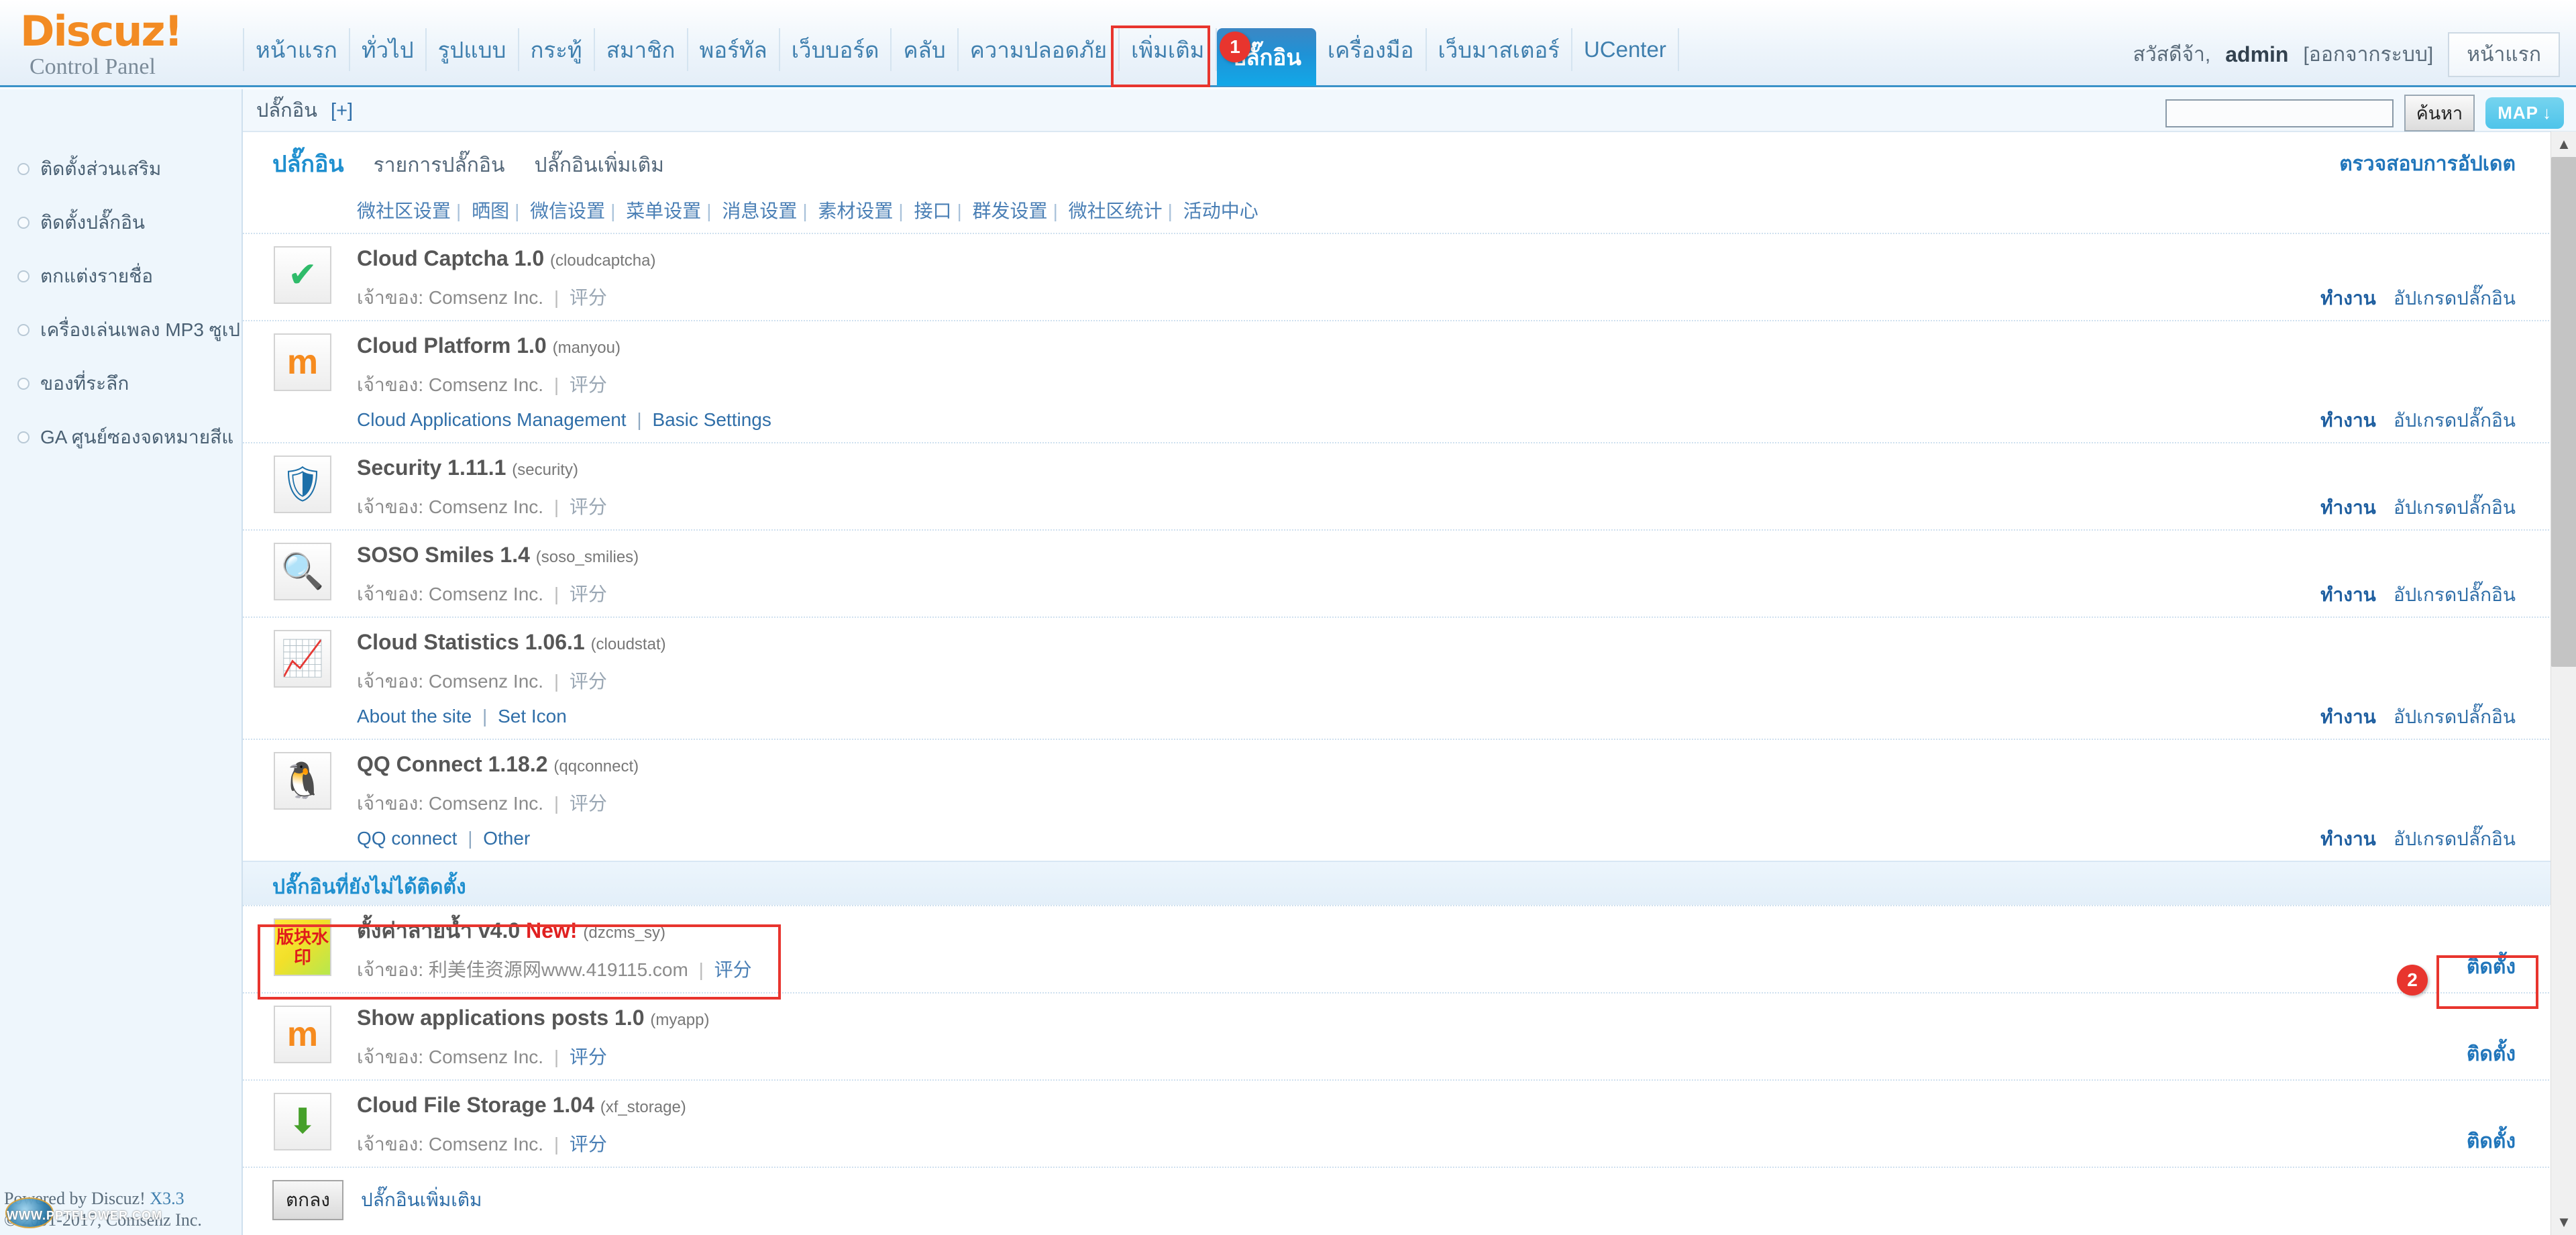 This screenshot has width=2576, height=1235. What do you see at coordinates (1403, 1199) in the screenshot?
I see `bottom-action-bar: ตกลง ปลั๊กอินเพิ่มเติม` at bounding box center [1403, 1199].